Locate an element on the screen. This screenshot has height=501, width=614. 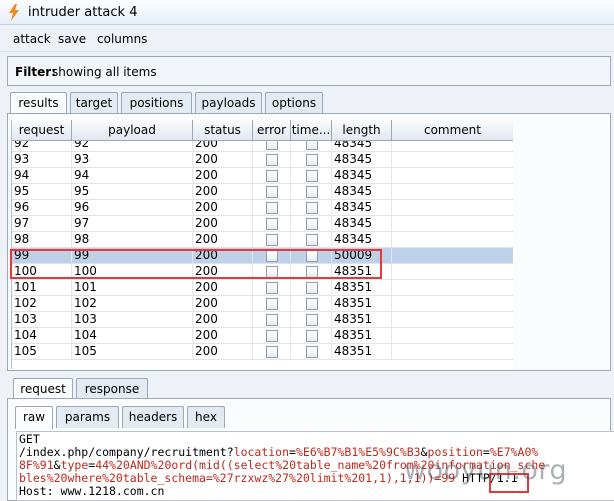
tab-raw: raw is located at coordinates (34, 417).